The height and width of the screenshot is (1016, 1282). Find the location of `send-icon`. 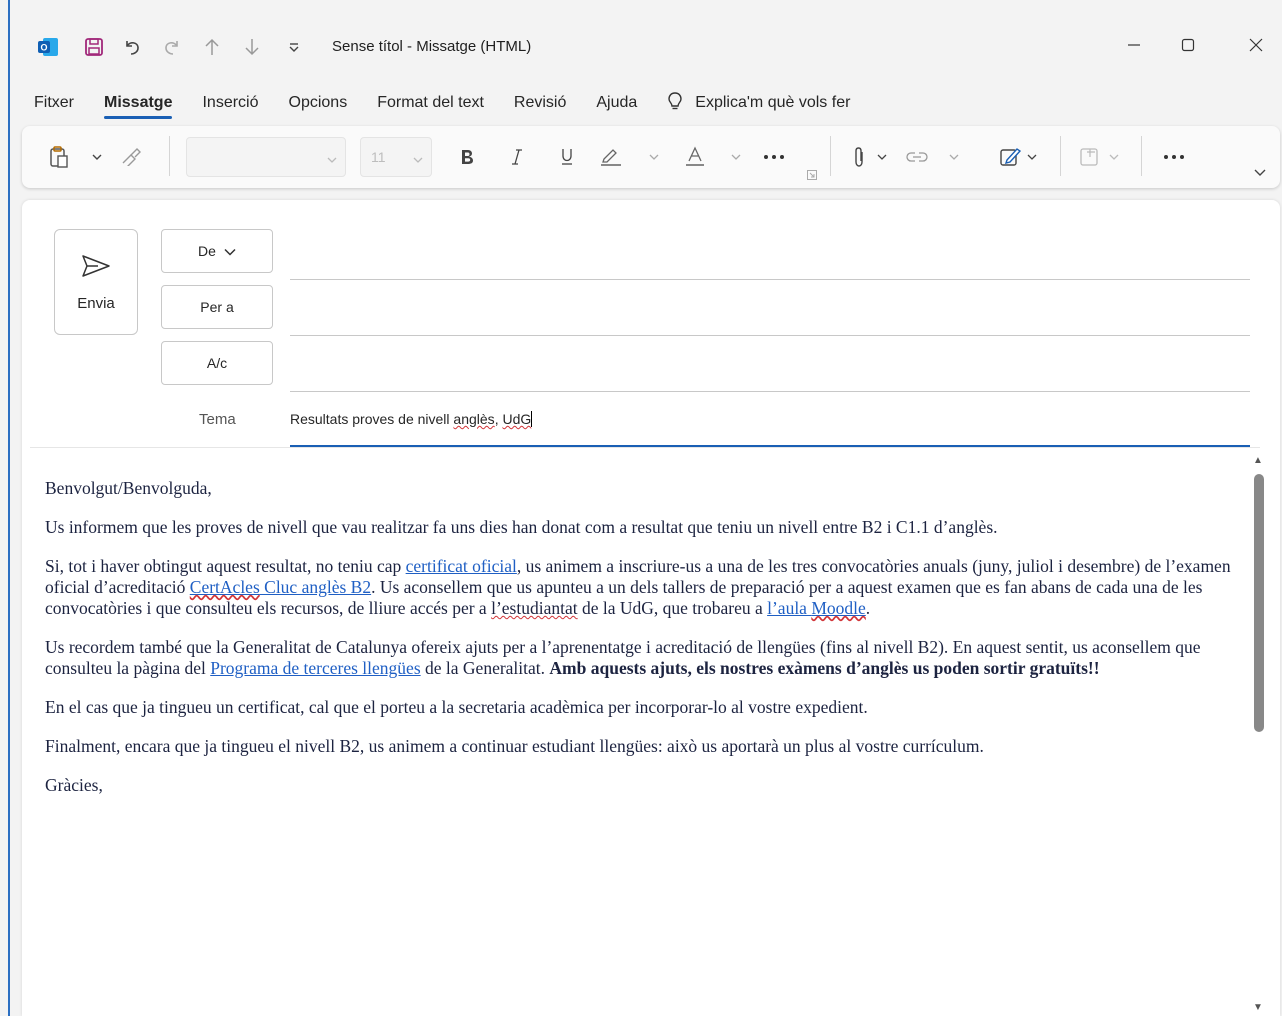

send-icon is located at coordinates (96, 268).